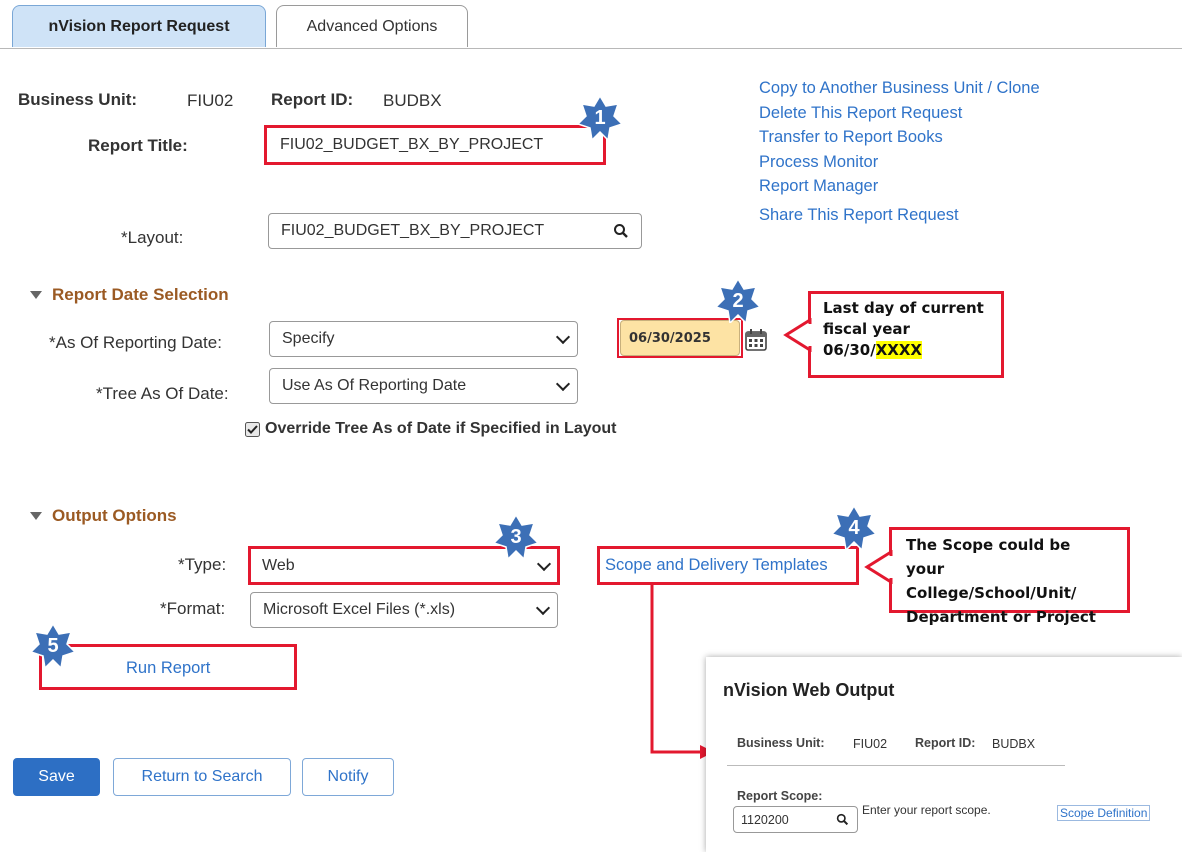  I want to click on calendar-icon, so click(756, 340).